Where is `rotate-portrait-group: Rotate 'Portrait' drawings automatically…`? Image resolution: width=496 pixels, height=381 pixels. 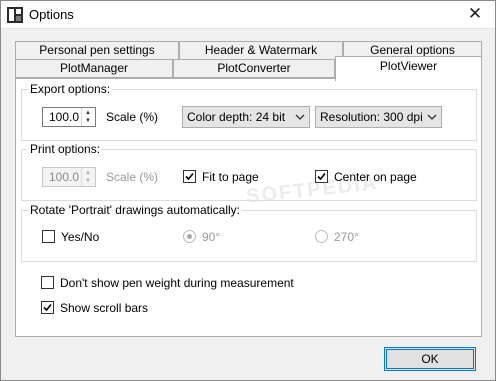 rotate-portrait-group: Rotate 'Portrait' drawings automatically… is located at coordinates (249, 232).